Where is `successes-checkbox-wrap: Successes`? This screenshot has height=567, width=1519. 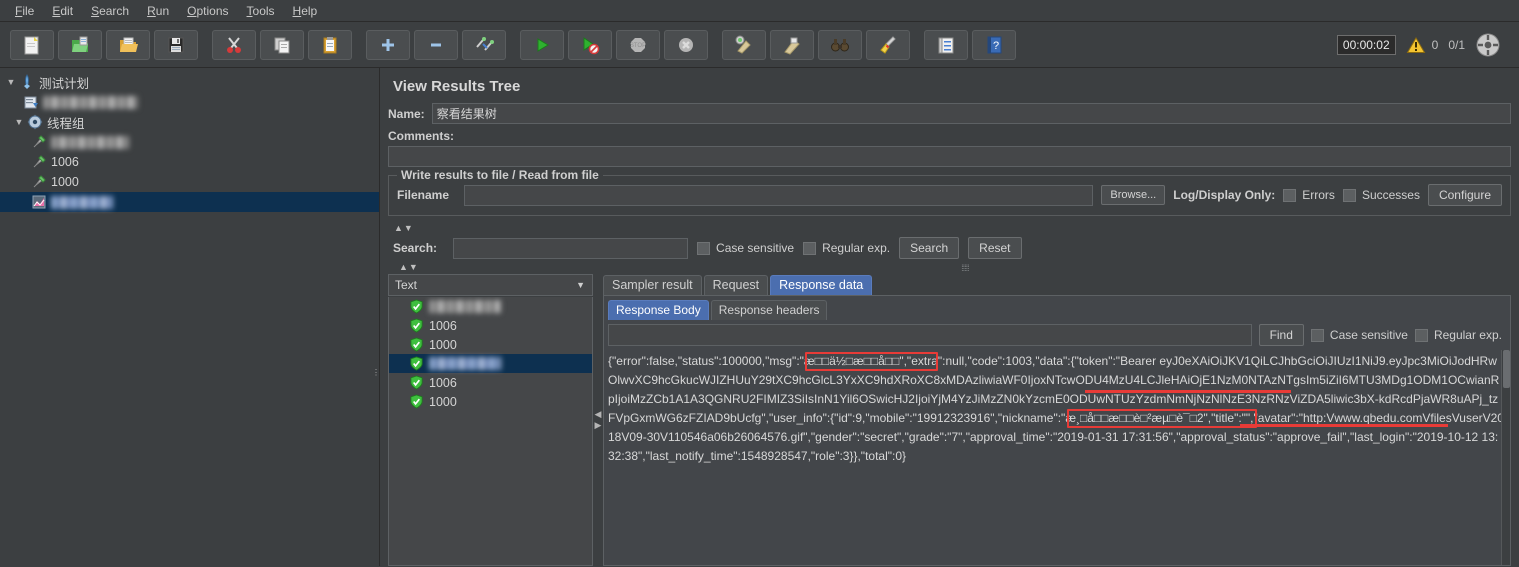 successes-checkbox-wrap: Successes is located at coordinates (1381, 195).